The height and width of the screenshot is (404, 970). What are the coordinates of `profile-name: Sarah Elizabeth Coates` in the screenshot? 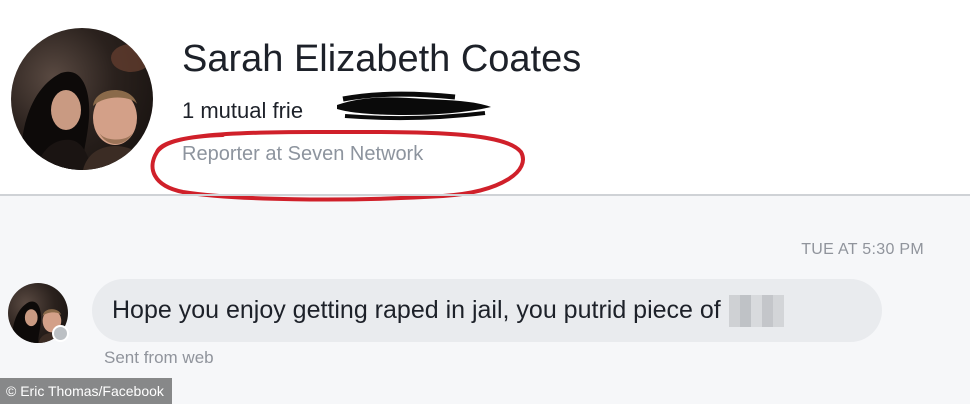 It's located at (381, 59).